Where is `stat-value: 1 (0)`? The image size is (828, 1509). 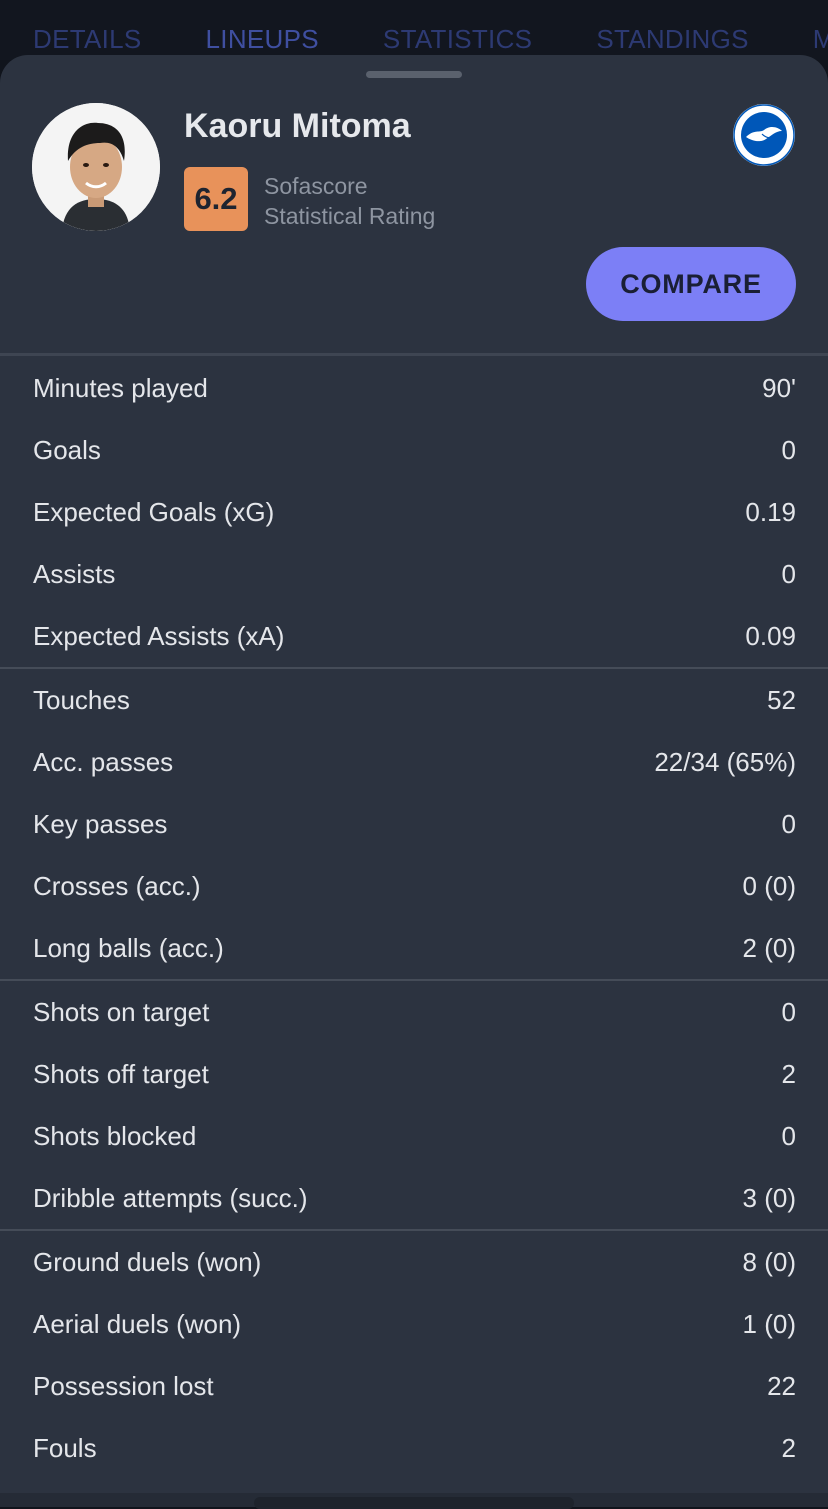 stat-value: 1 (0) is located at coordinates (769, 1323).